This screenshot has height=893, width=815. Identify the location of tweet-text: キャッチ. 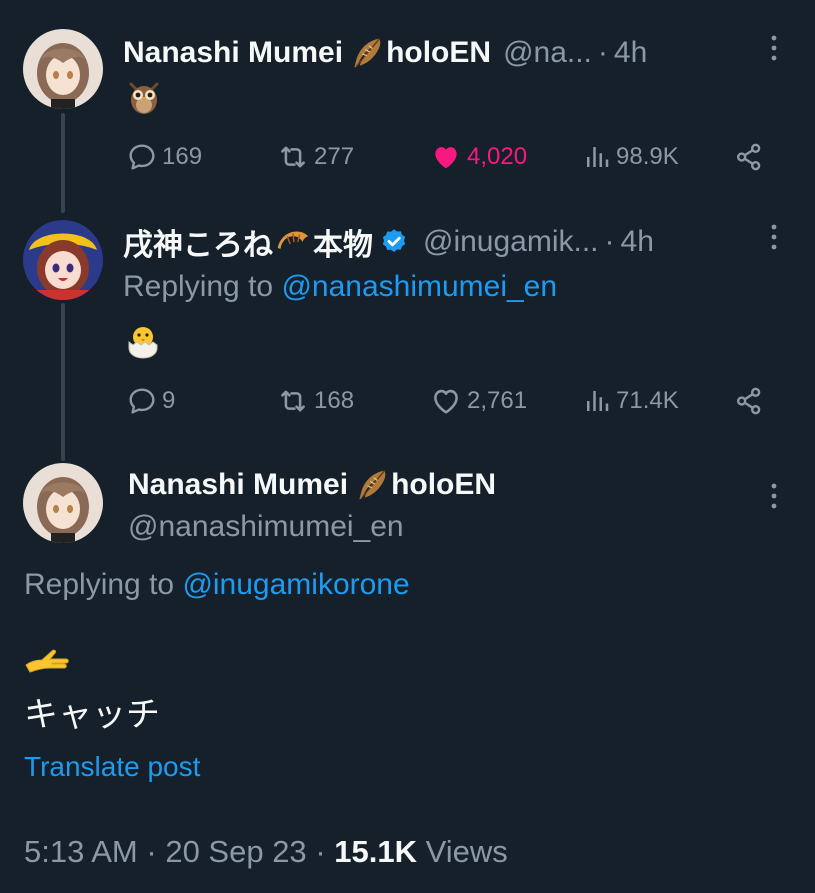
(92, 715).